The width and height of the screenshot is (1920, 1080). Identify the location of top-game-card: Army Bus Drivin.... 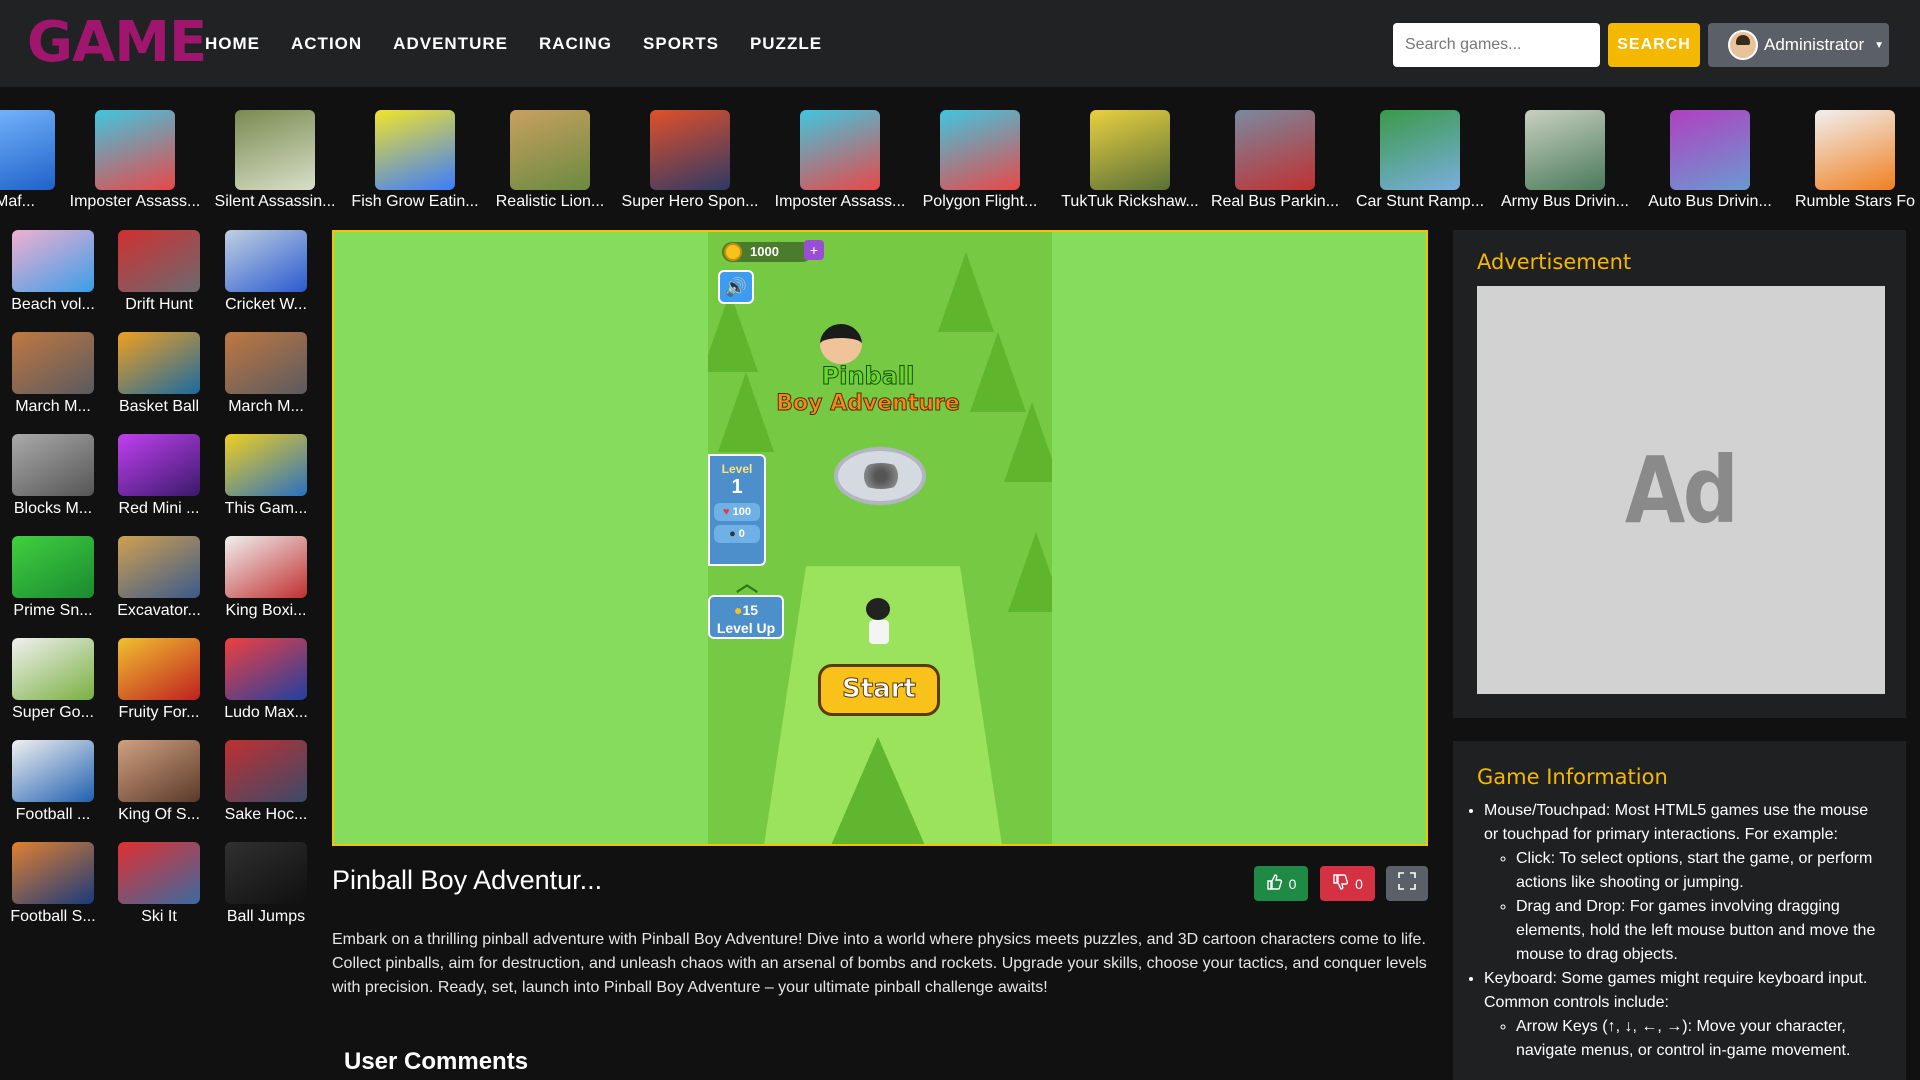
(1565, 160).